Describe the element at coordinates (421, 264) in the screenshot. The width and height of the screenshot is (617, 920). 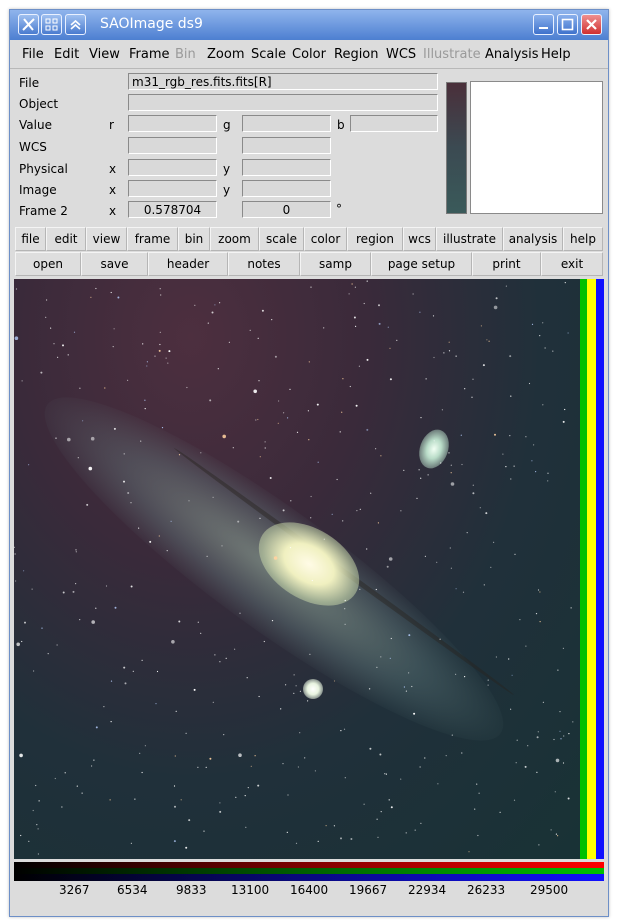
I see `button-page-setup: page setup` at that location.